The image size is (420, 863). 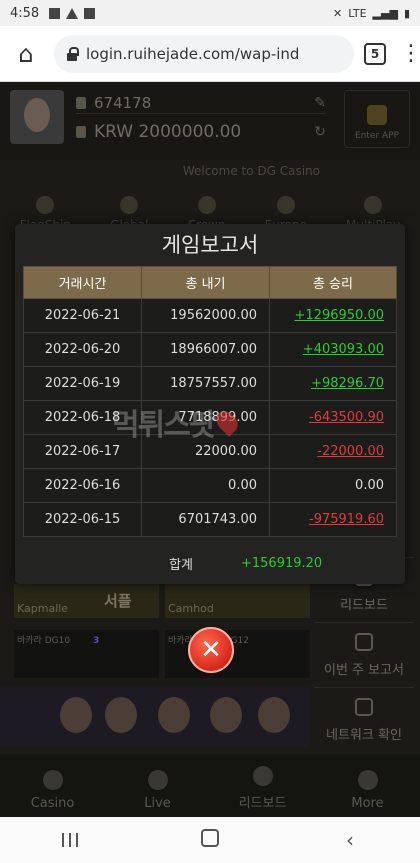 What do you see at coordinates (26, 54) in the screenshot?
I see `home-icon: ⌂` at bounding box center [26, 54].